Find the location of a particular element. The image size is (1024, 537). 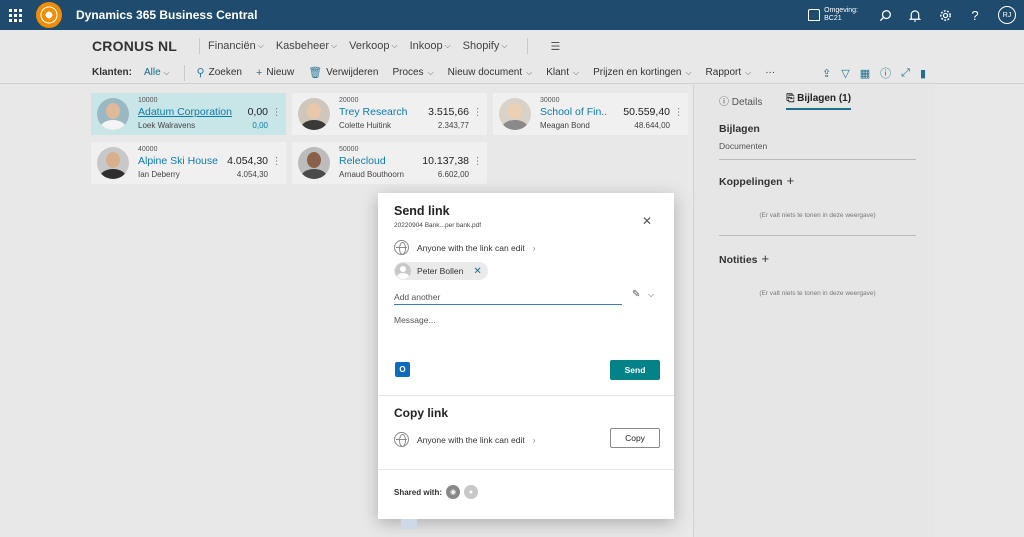

customer-name: Alpine Ski House is located at coordinates (178, 161).